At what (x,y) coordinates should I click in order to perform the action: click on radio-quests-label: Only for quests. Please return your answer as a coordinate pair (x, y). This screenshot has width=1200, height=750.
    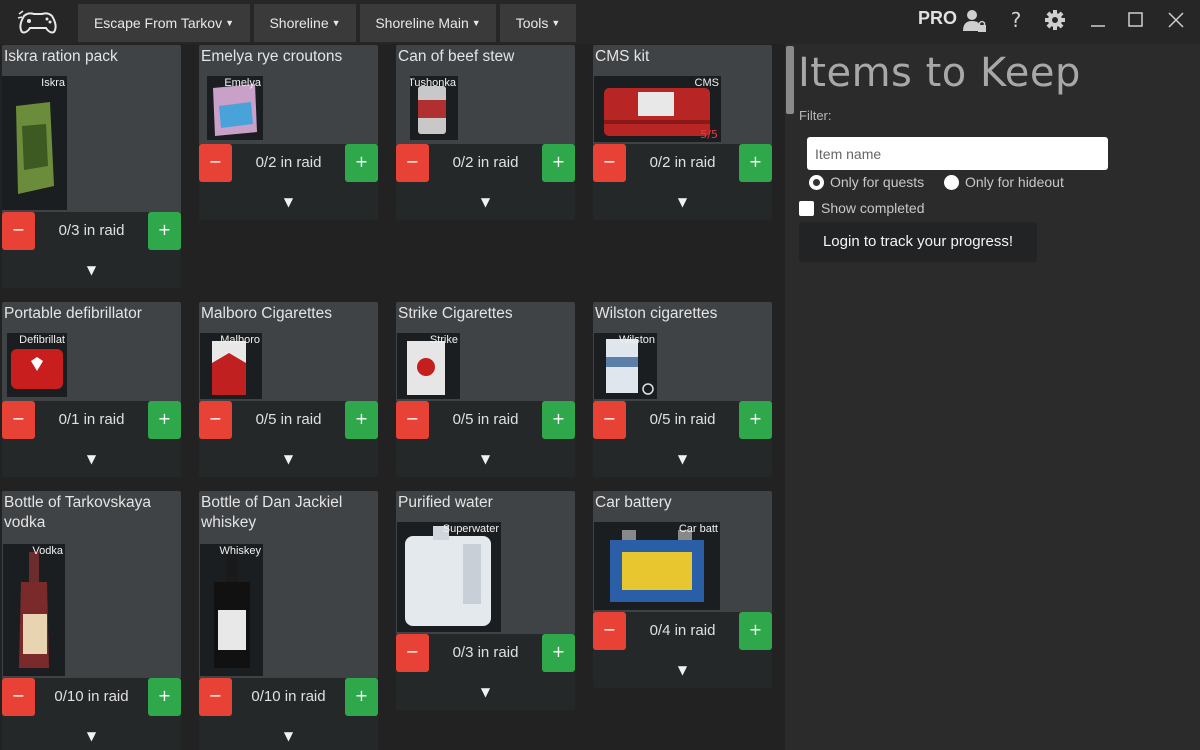
    Looking at the image, I should click on (877, 182).